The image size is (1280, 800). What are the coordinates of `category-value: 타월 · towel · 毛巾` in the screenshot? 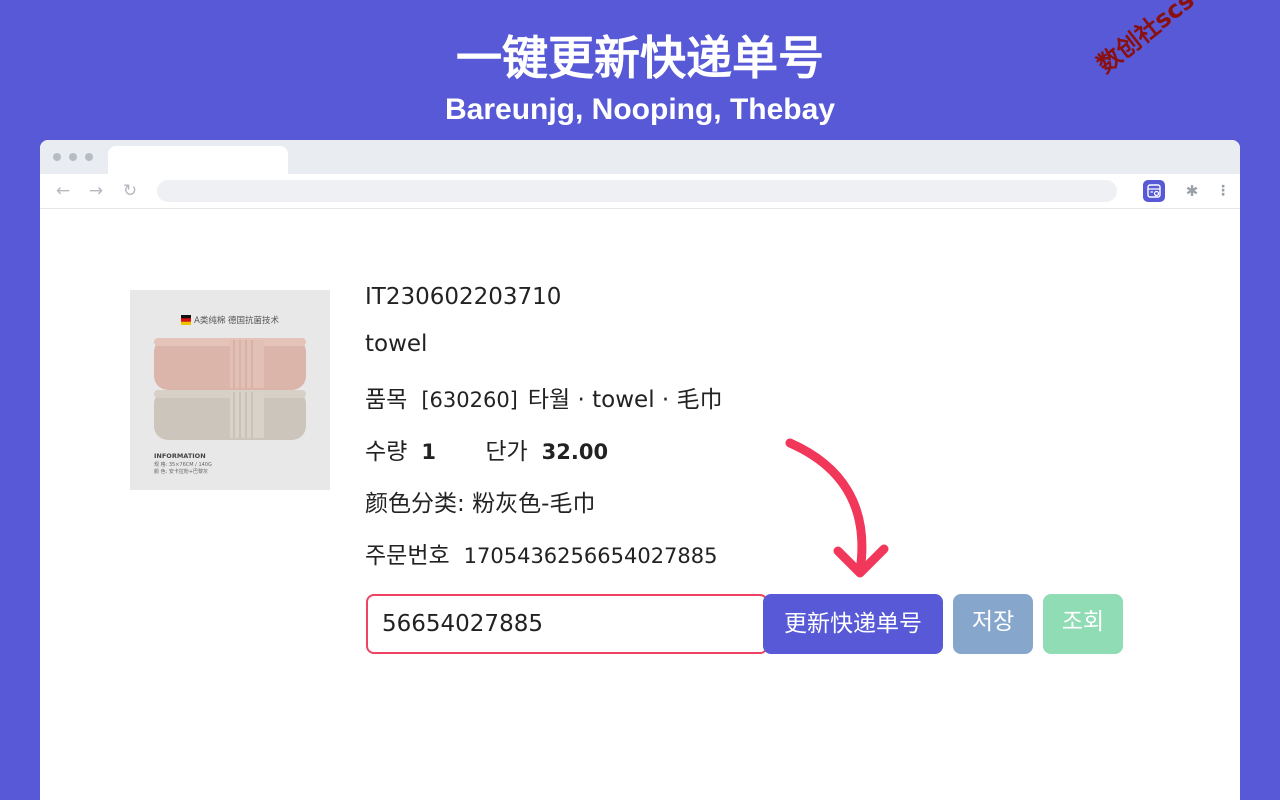 It's located at (625, 400).